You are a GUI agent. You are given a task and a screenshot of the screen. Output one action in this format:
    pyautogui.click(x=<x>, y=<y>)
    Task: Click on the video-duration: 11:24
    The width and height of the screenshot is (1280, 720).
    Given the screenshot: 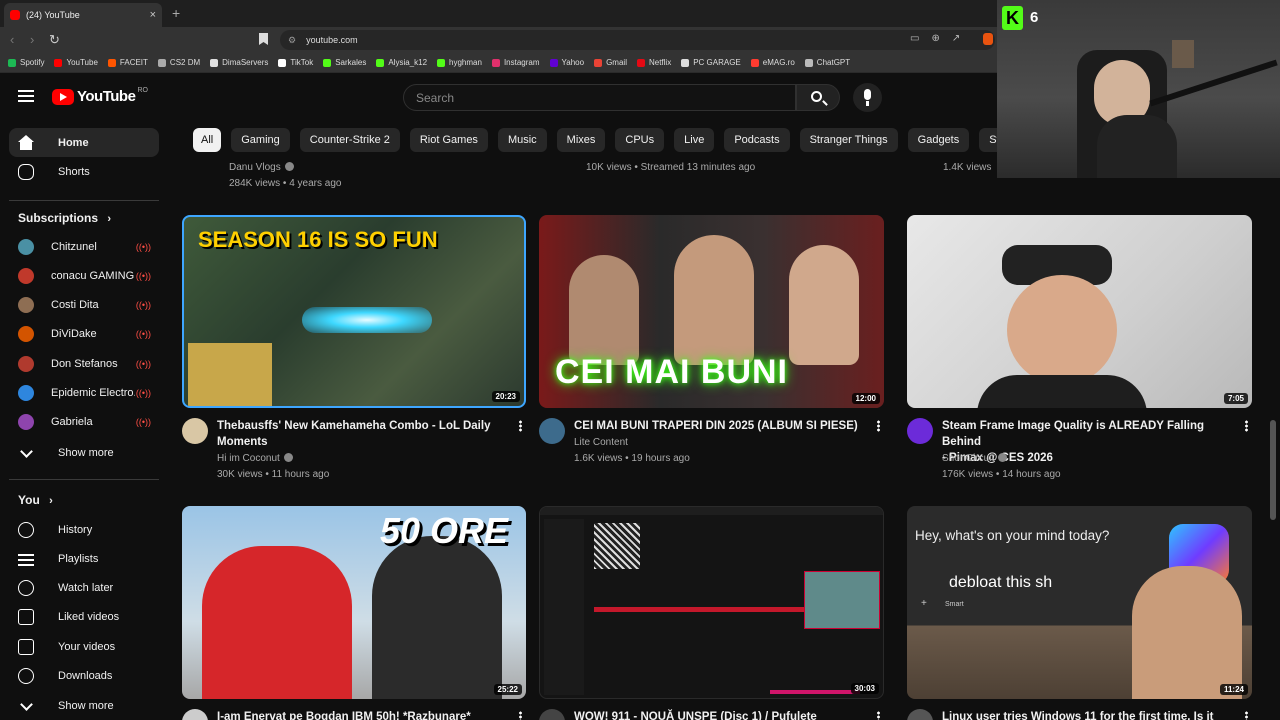 What is the action you would take?
    pyautogui.click(x=1233, y=689)
    